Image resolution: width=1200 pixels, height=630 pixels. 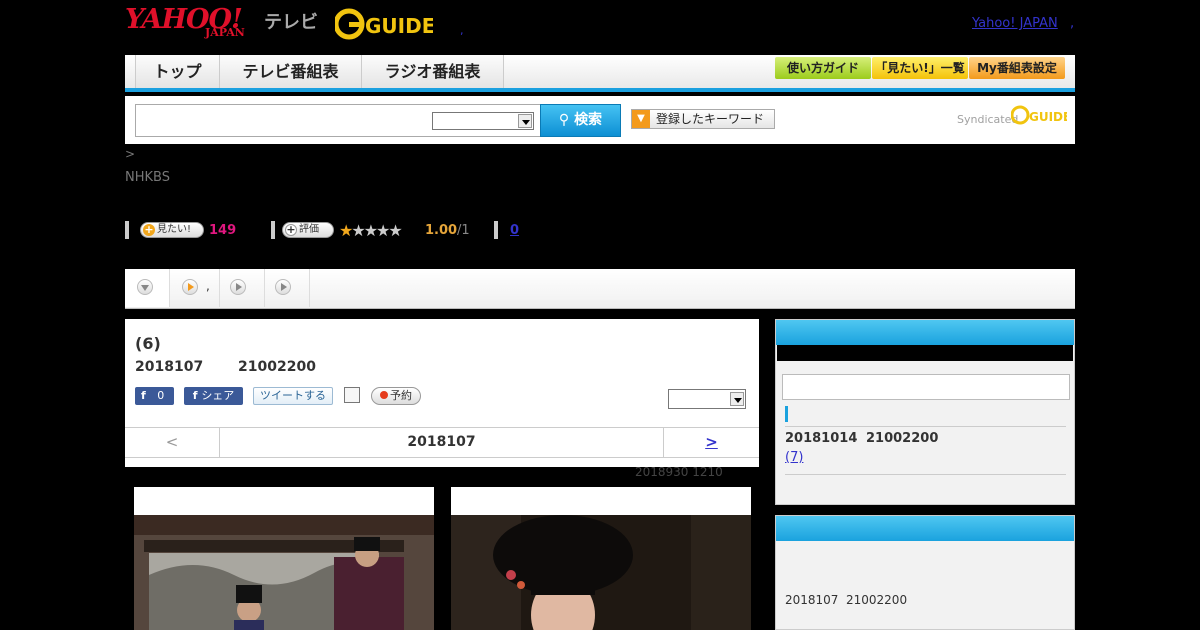 I want to click on next-broadcast-panel: 20181014 21002200 (7), so click(x=925, y=412).